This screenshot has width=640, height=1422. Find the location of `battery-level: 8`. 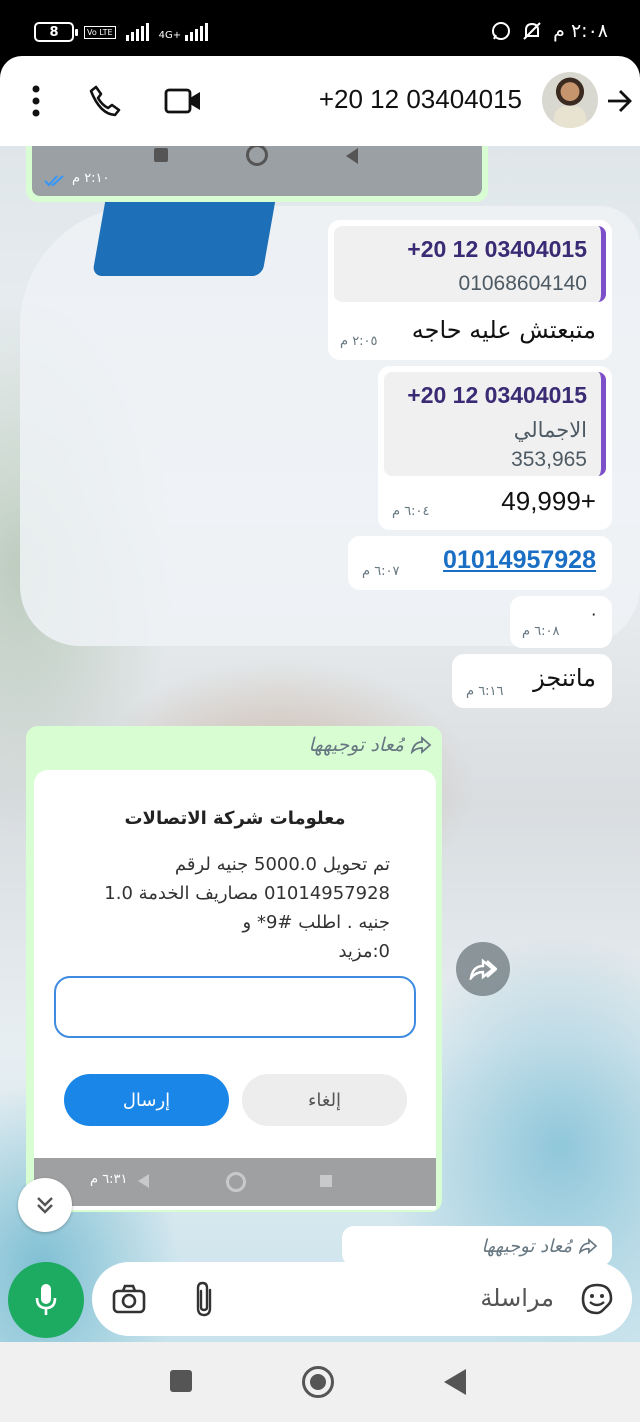

battery-level: 8 is located at coordinates (54, 32).